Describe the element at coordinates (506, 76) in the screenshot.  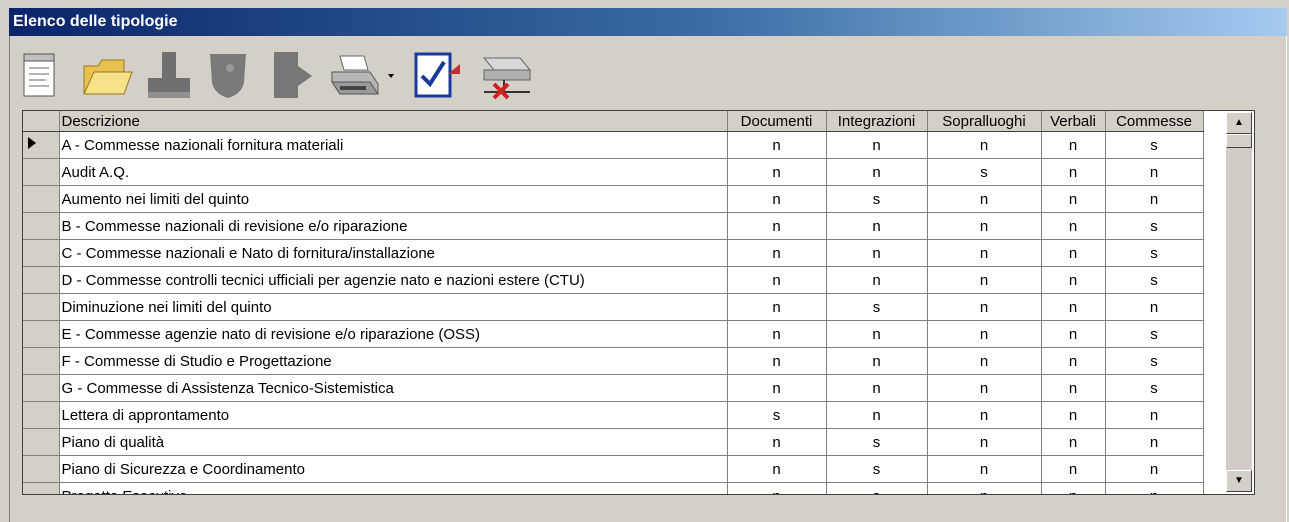
I see `disconnect-button` at that location.